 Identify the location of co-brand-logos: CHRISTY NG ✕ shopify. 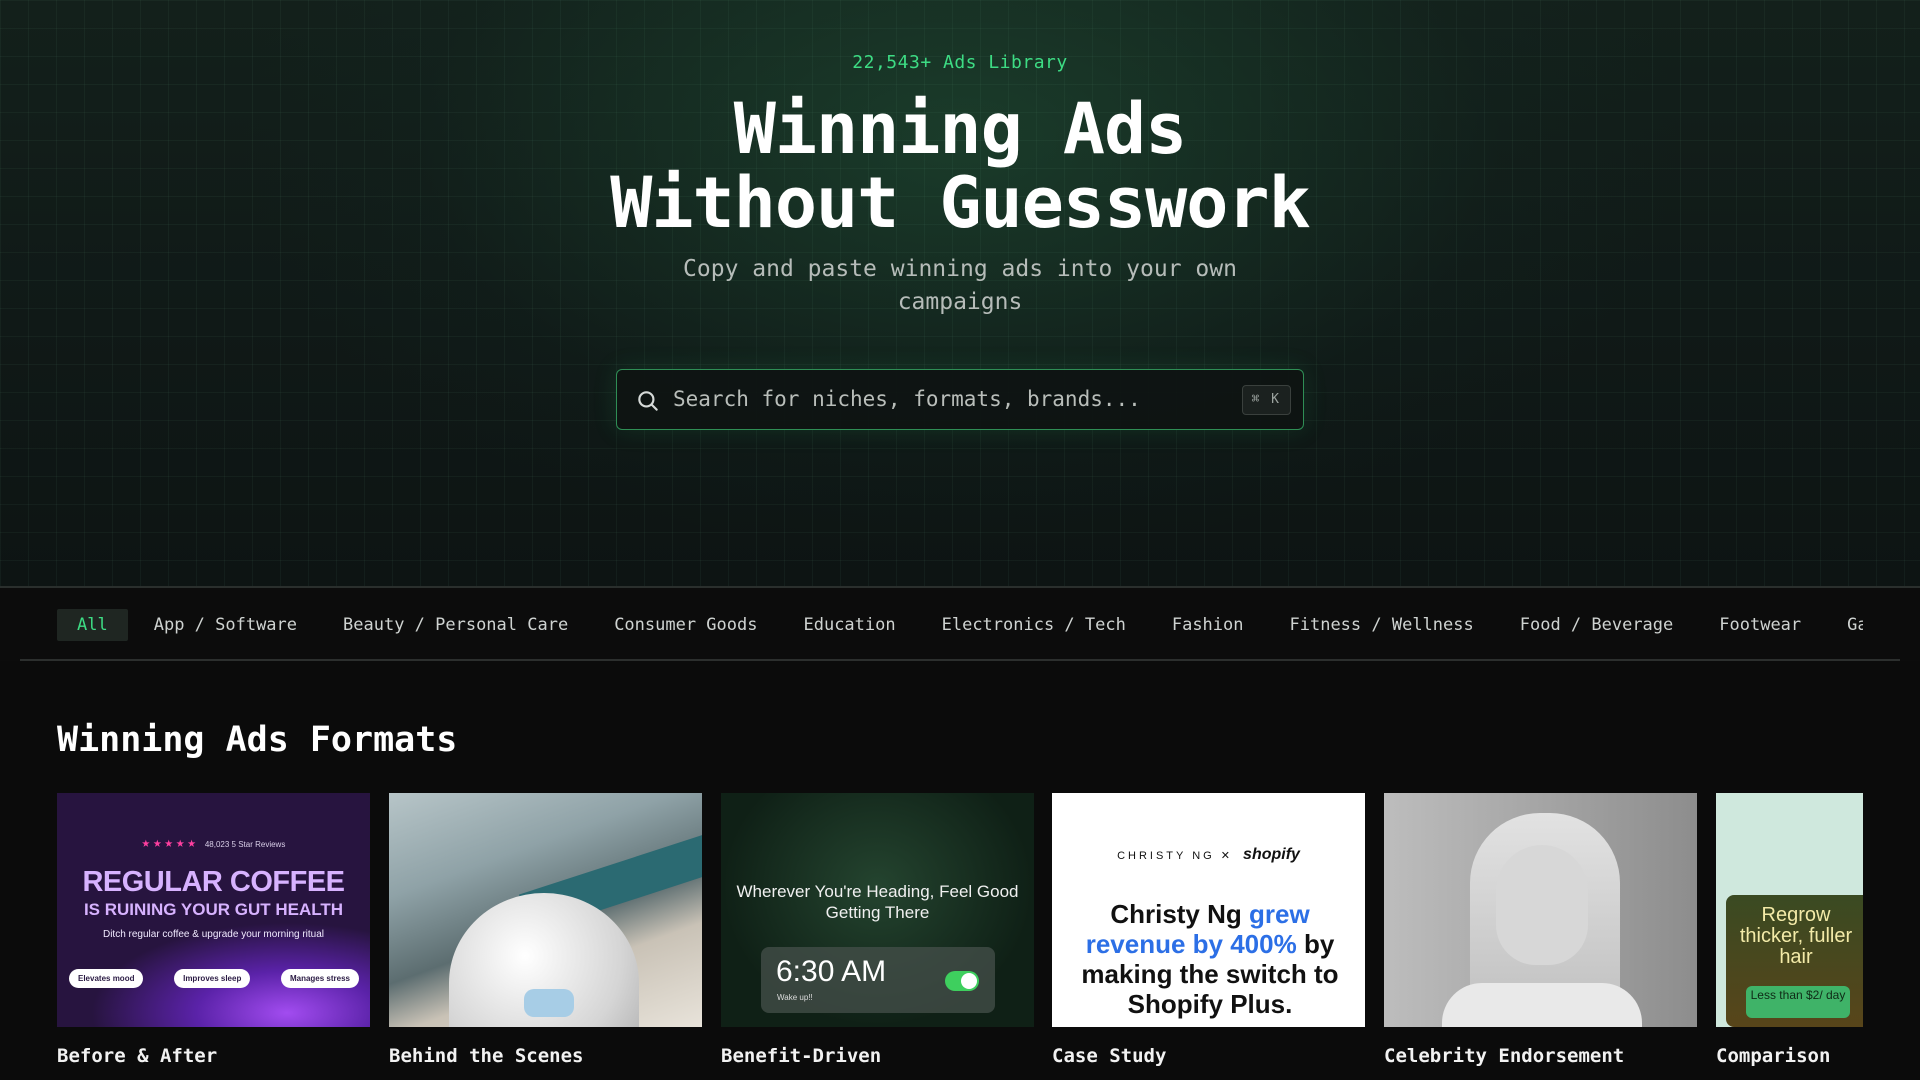
(1208, 855).